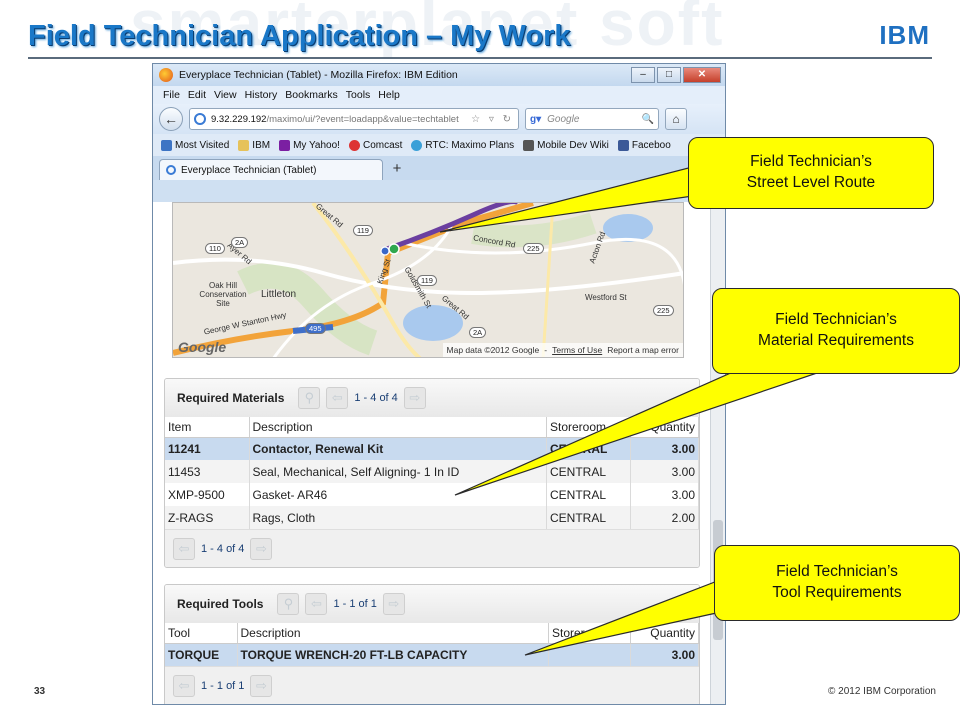 The width and height of the screenshot is (960, 720). Describe the element at coordinates (882, 691) in the screenshot. I see `copyright-notice: © 2012 IBM Corporation` at that location.